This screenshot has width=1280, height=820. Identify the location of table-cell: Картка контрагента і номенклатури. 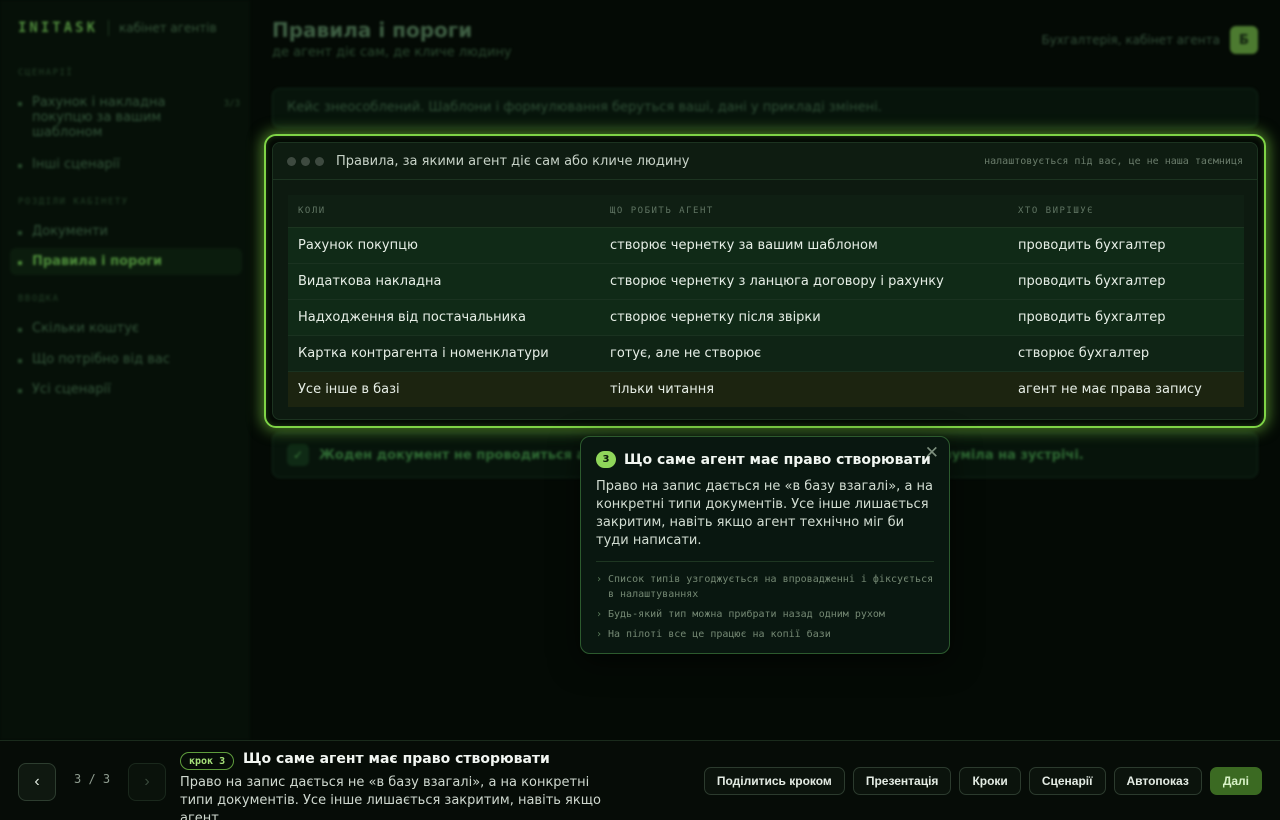
(444, 353).